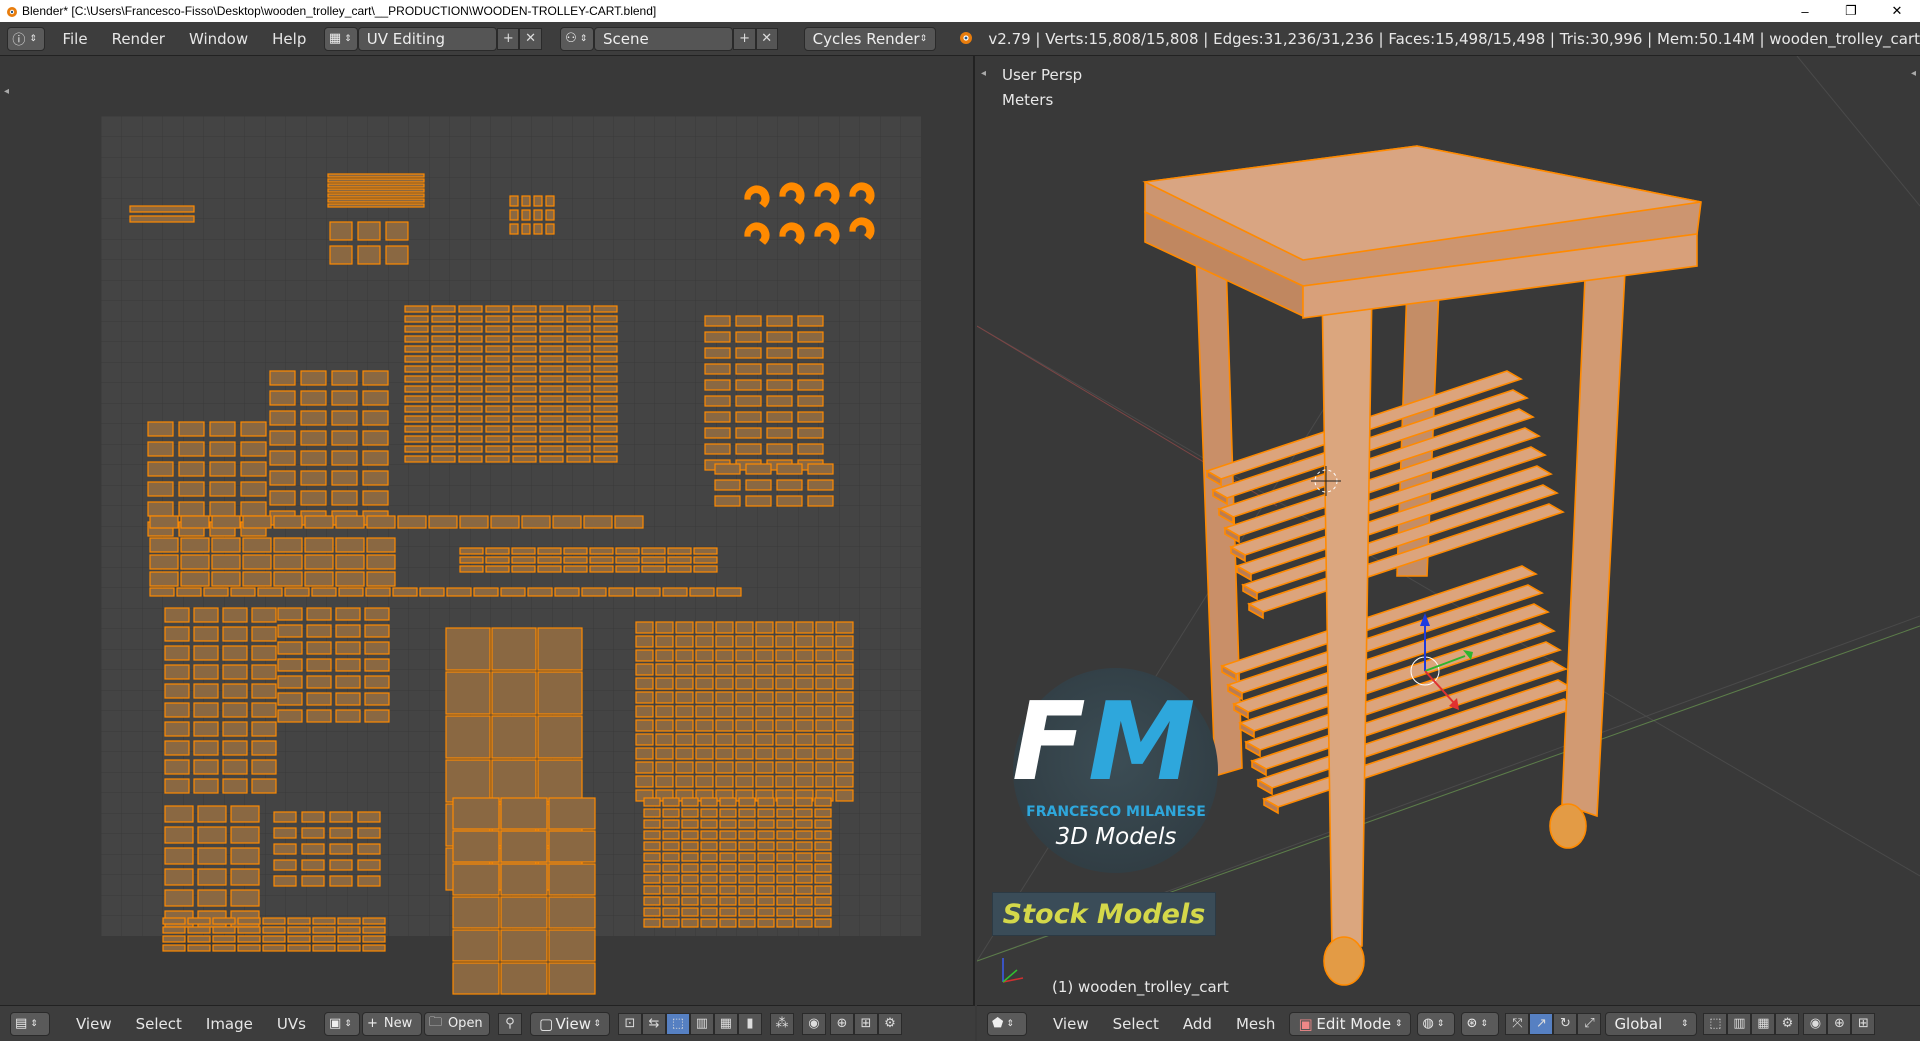 This screenshot has width=1920, height=1041. I want to click on menu-file: File, so click(74, 39).